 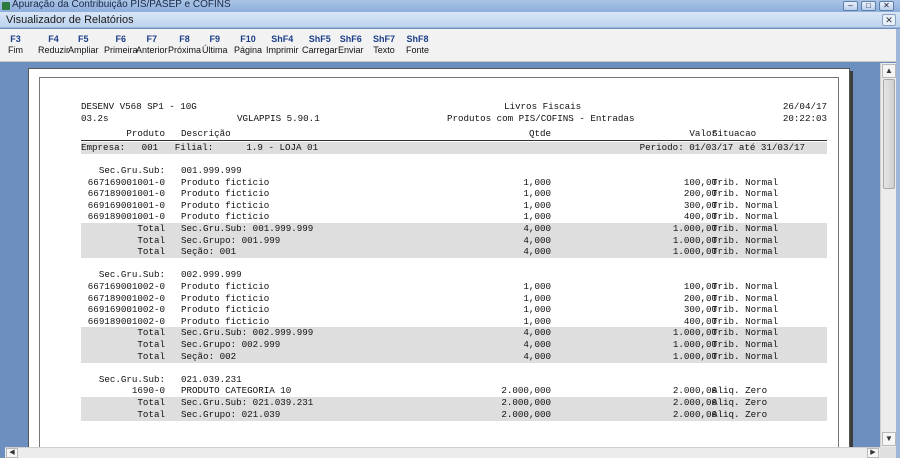 What do you see at coordinates (70, 20) in the screenshot?
I see `viewer-title: Visualizador de Relatórios` at bounding box center [70, 20].